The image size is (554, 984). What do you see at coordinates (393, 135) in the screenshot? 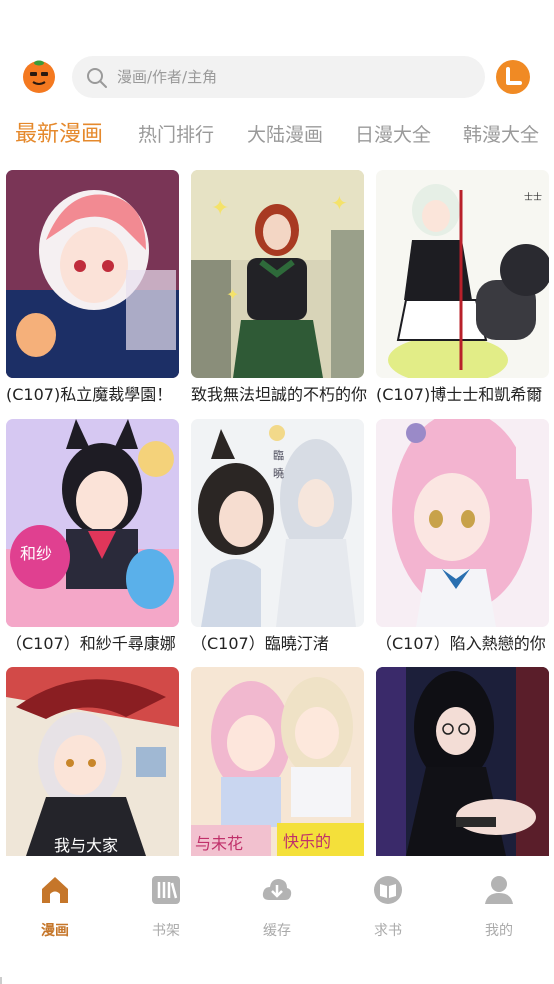
I see `tab-japanese: 日漫大全` at bounding box center [393, 135].